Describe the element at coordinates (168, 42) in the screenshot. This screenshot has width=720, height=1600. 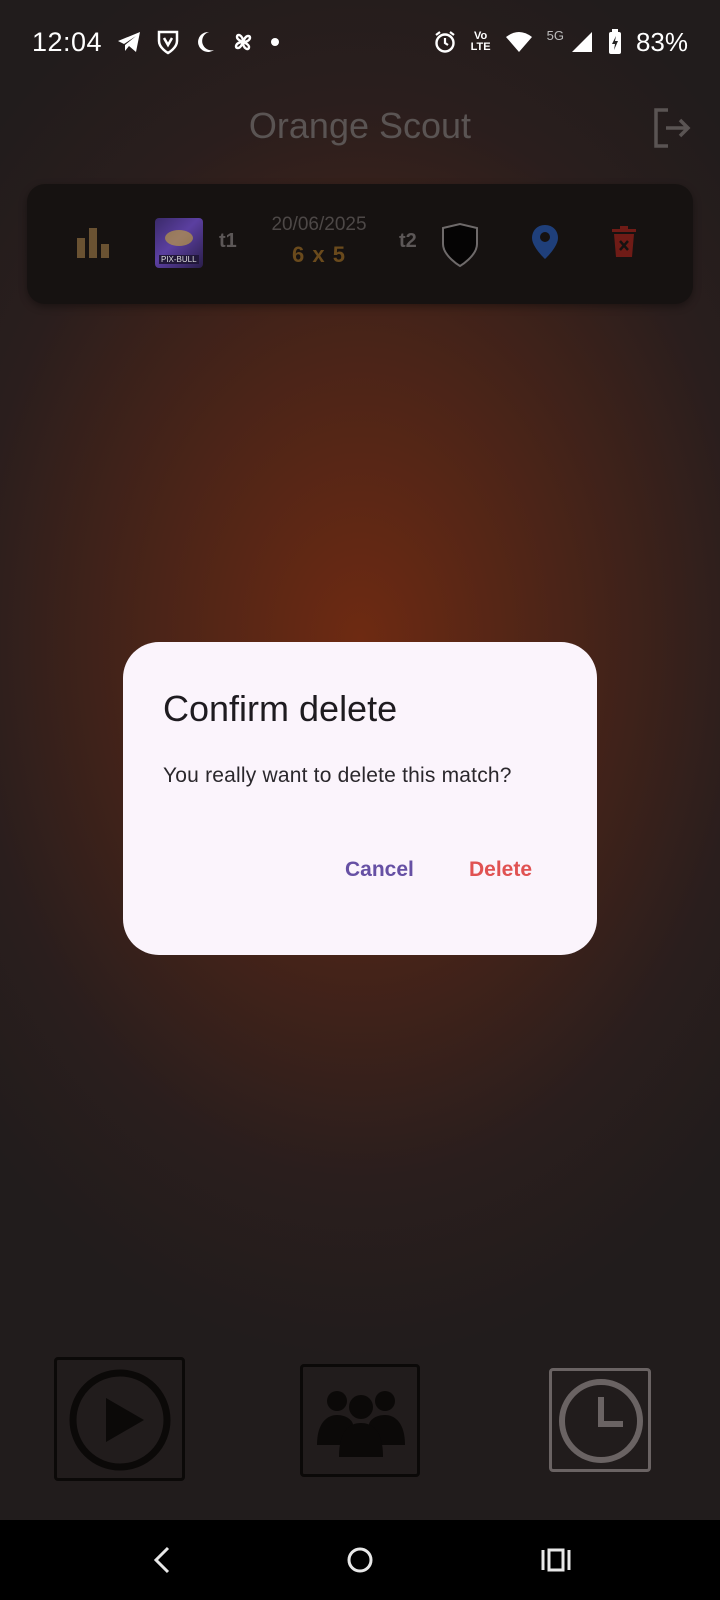
I see `vpn-shield-icon` at that location.